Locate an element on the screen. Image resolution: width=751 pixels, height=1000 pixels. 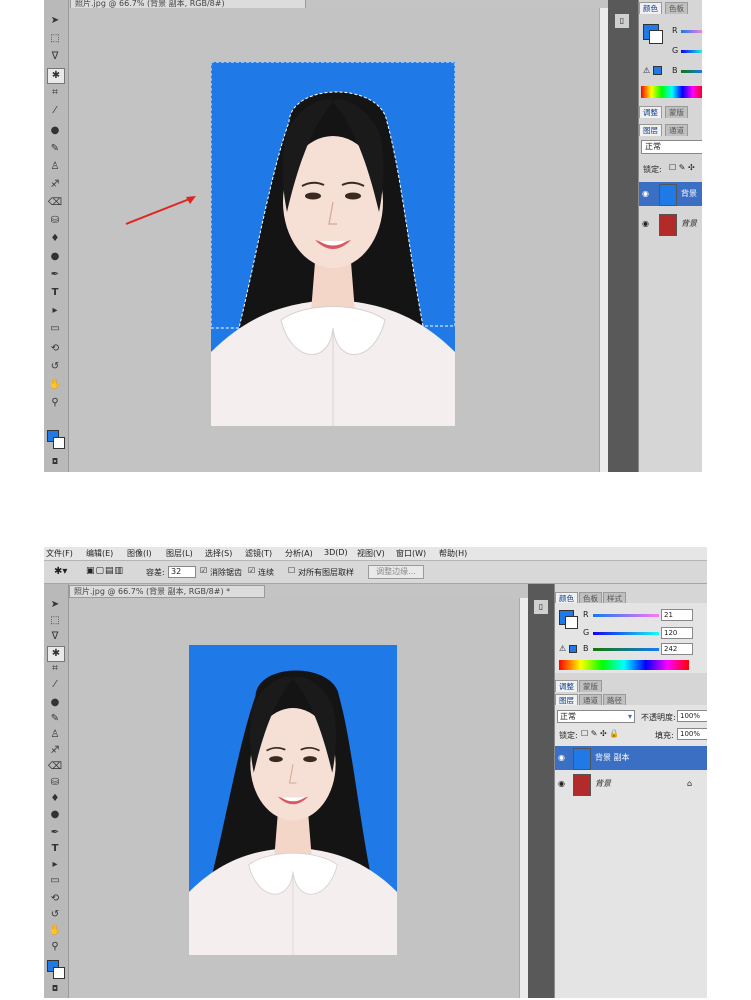
menu-edit: 编辑(E) is located at coordinates (99, 553).